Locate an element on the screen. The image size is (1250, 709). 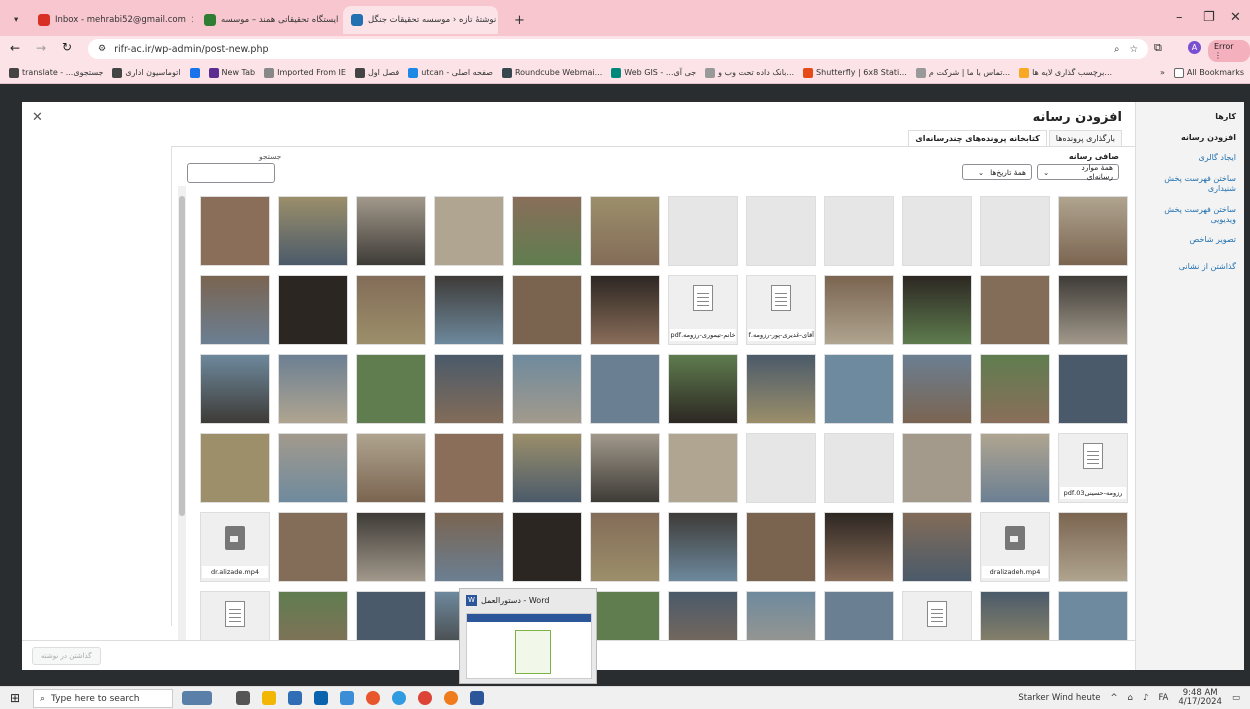
weather-text: Starker Wind heute is located at coordinates (1059, 698).